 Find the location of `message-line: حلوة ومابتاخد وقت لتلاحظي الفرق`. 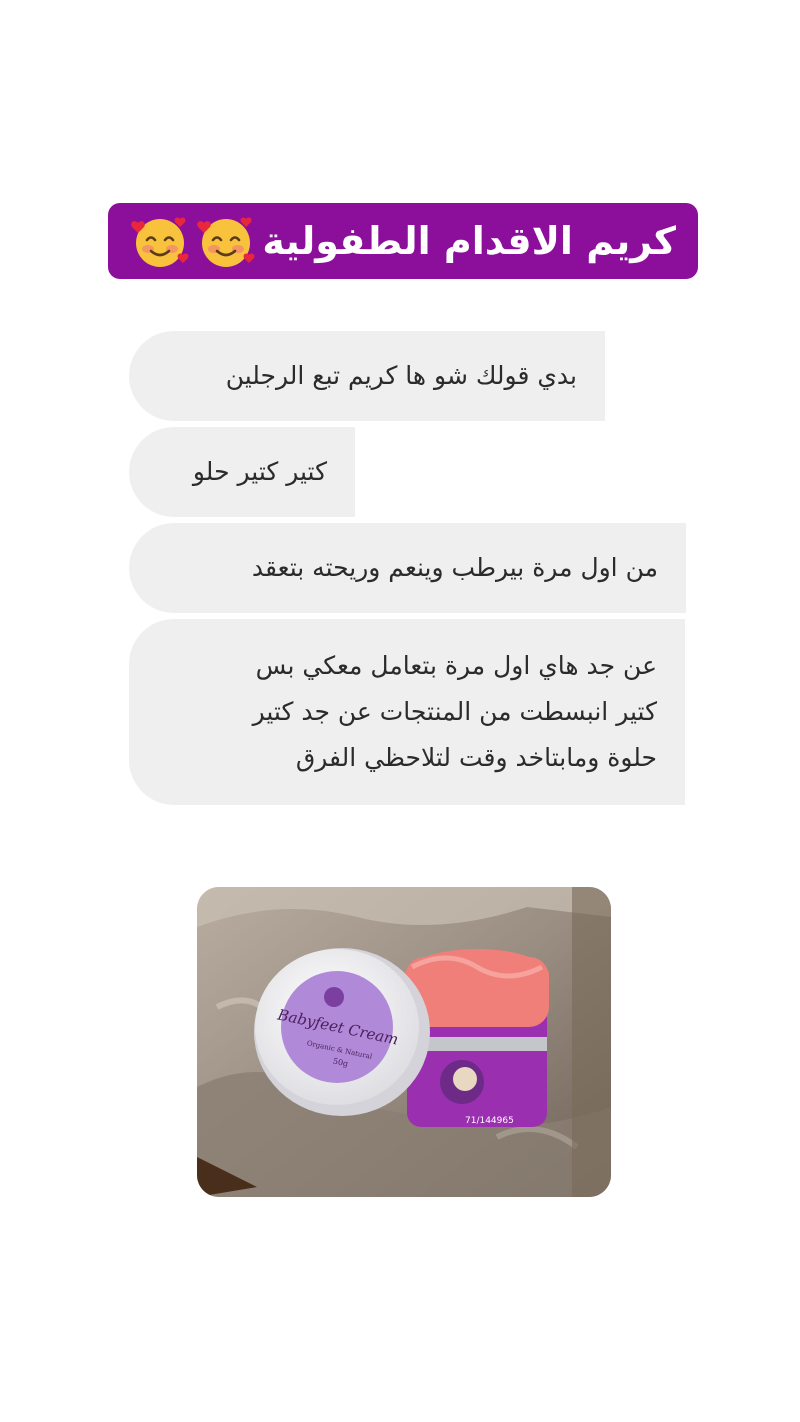

message-line: حلوة ومابتاخد وقت لتلاحظي الفرق is located at coordinates (476, 757).